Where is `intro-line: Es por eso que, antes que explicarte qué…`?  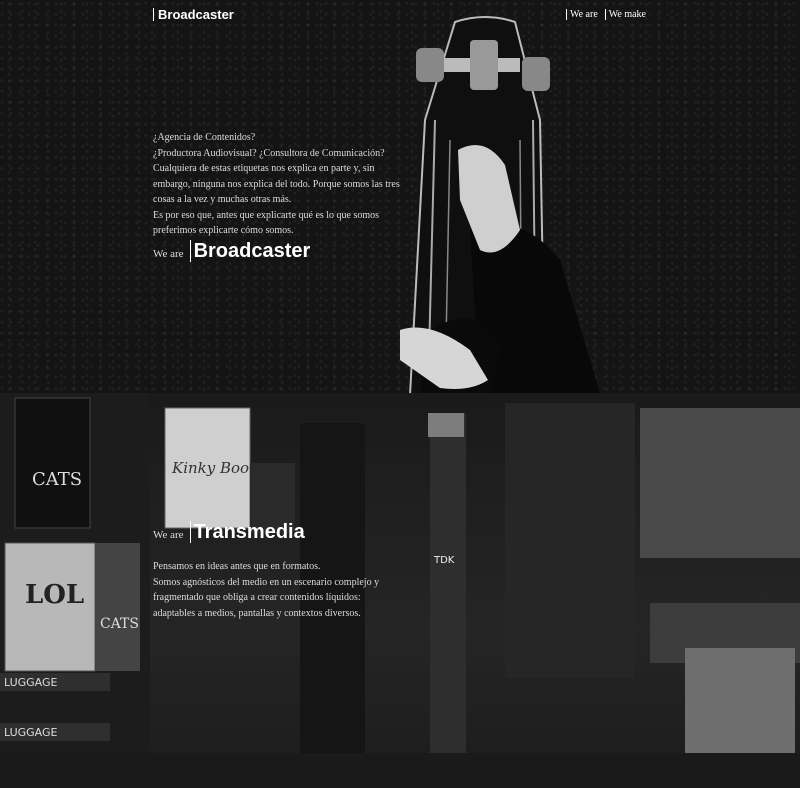 intro-line: Es por eso que, antes que explicarte qué… is located at coordinates (266, 223).